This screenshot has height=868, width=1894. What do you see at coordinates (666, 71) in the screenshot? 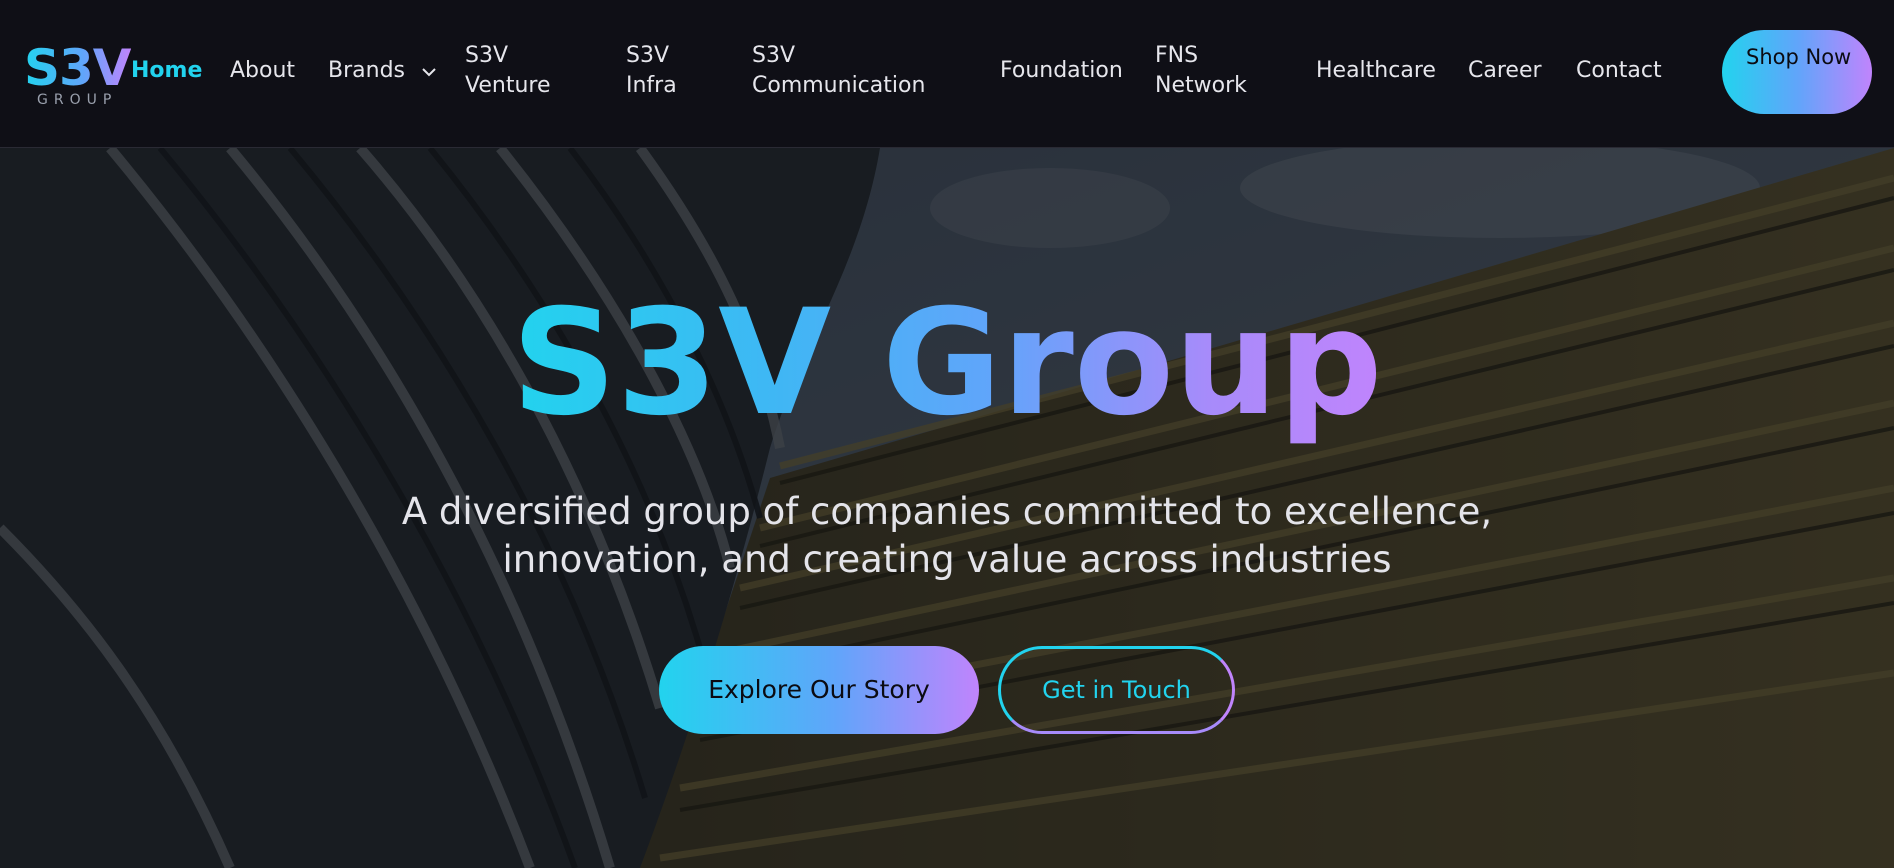
I see `nav-s3v-infra: S3V Infra` at bounding box center [666, 71].